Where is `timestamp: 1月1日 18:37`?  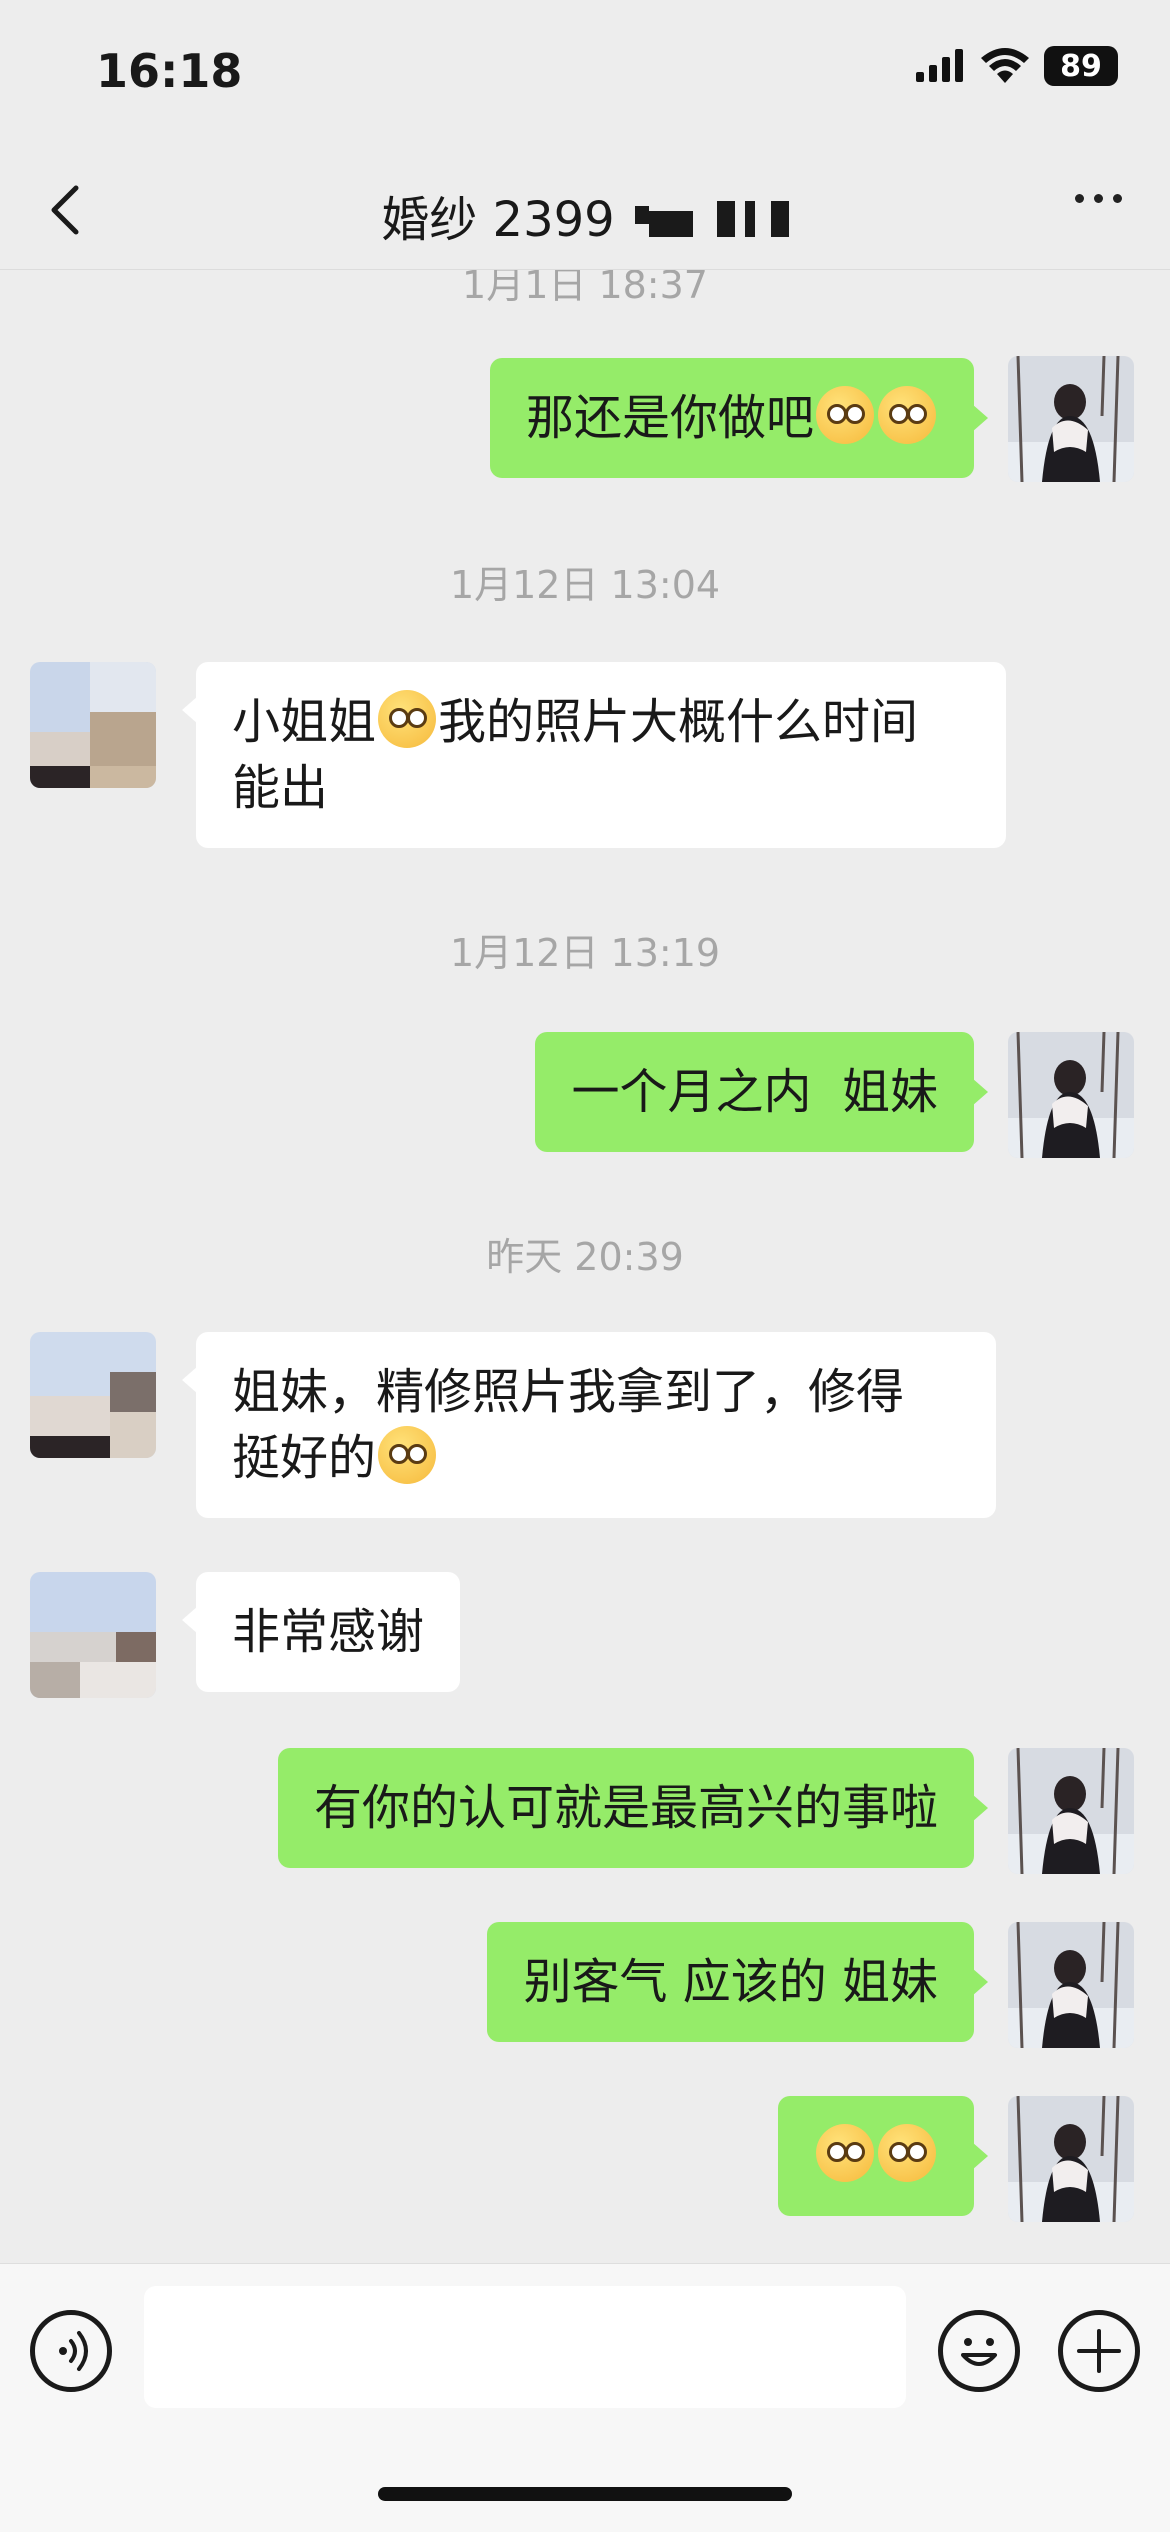
timestamp: 1月1日 18:37 is located at coordinates (585, 288).